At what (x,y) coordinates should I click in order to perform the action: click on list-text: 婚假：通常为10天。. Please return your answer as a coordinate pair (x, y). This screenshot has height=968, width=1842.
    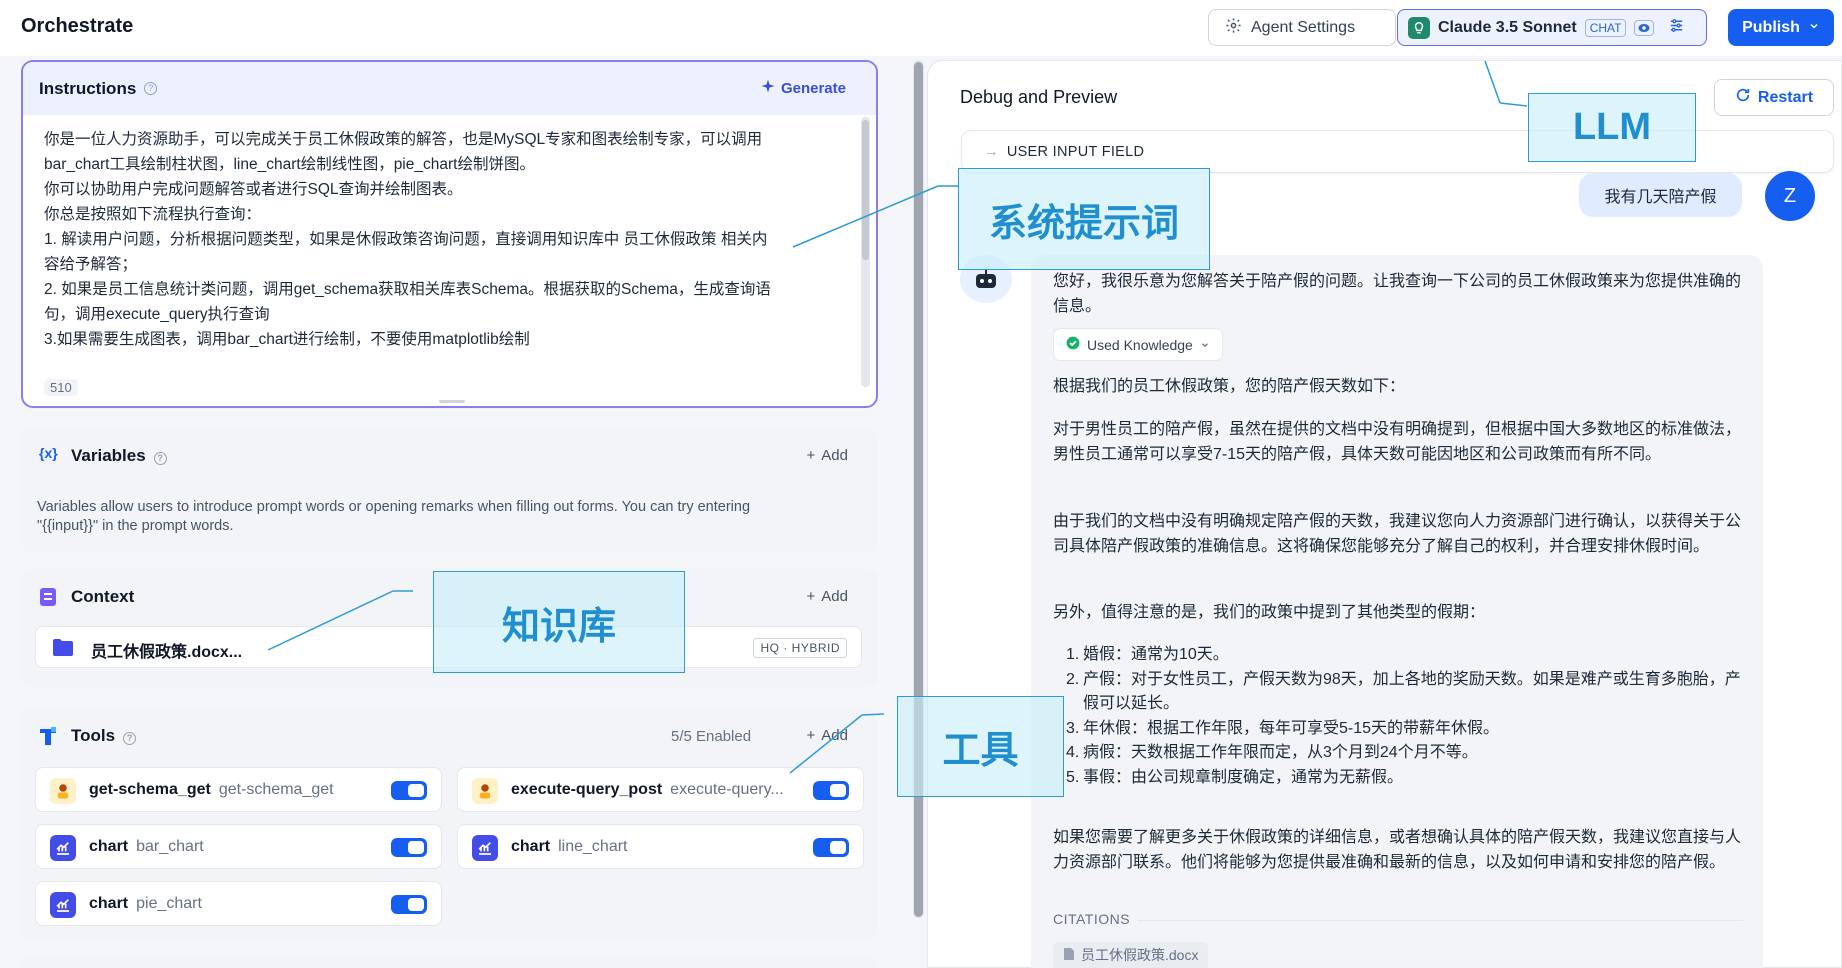
    Looking at the image, I should click on (1156, 654).